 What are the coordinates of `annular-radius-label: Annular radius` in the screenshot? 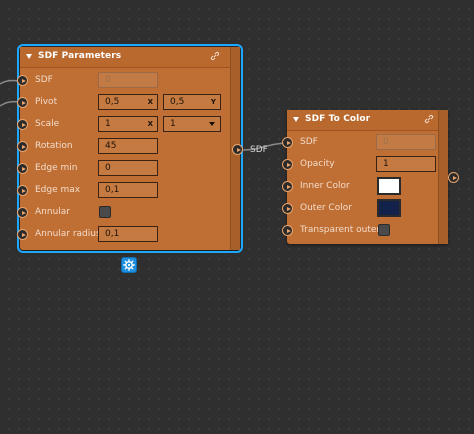 It's located at (68, 234).